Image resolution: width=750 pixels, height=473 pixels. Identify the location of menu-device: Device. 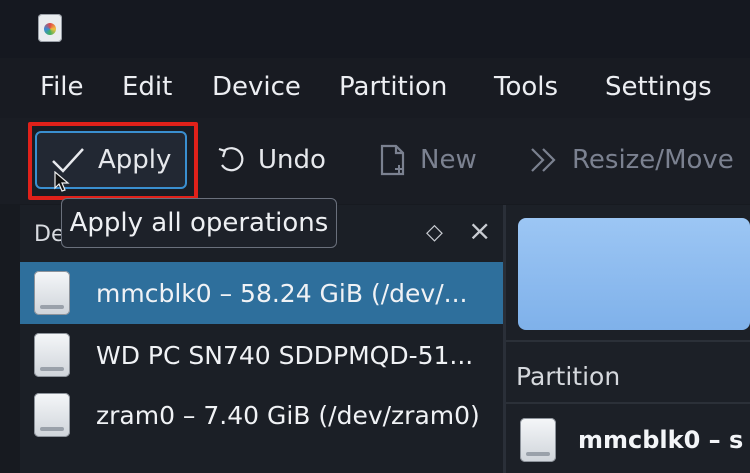
(256, 87).